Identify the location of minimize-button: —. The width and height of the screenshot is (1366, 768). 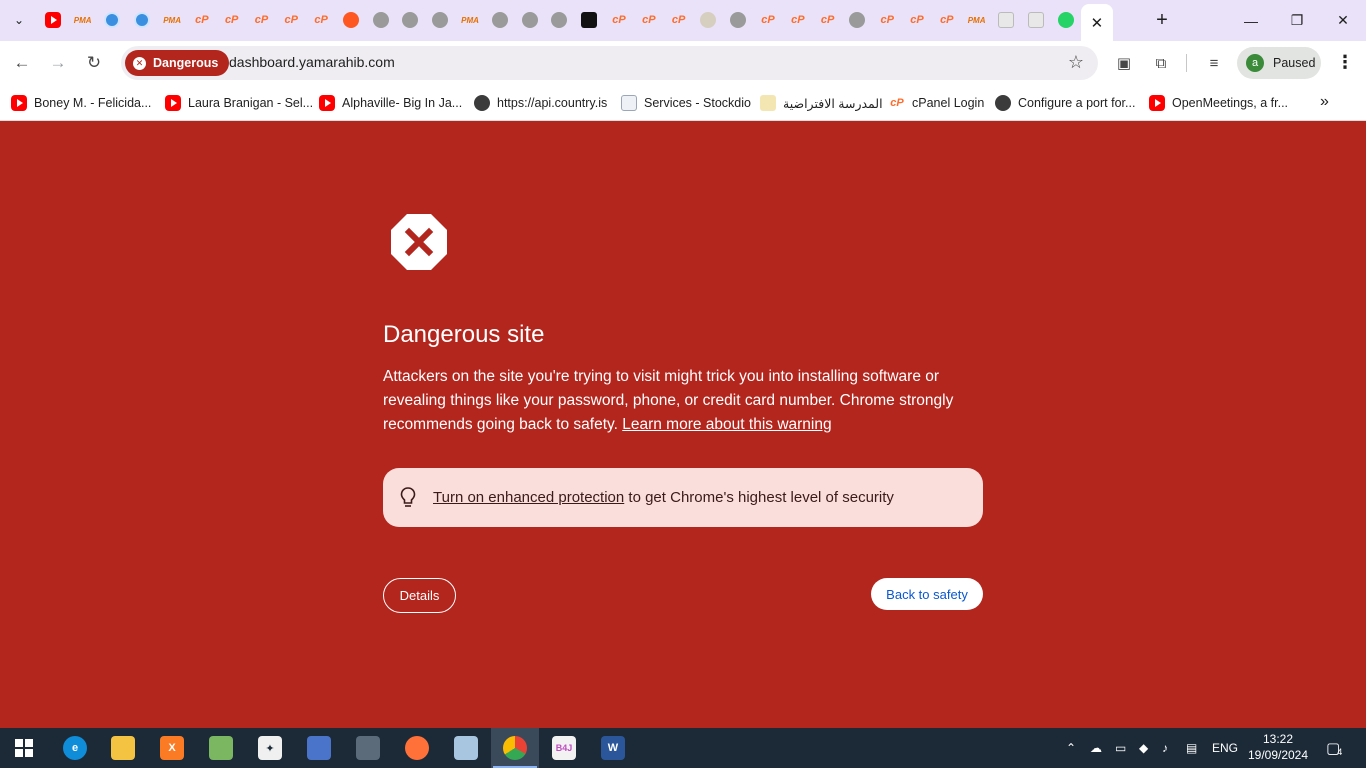
(1251, 20).